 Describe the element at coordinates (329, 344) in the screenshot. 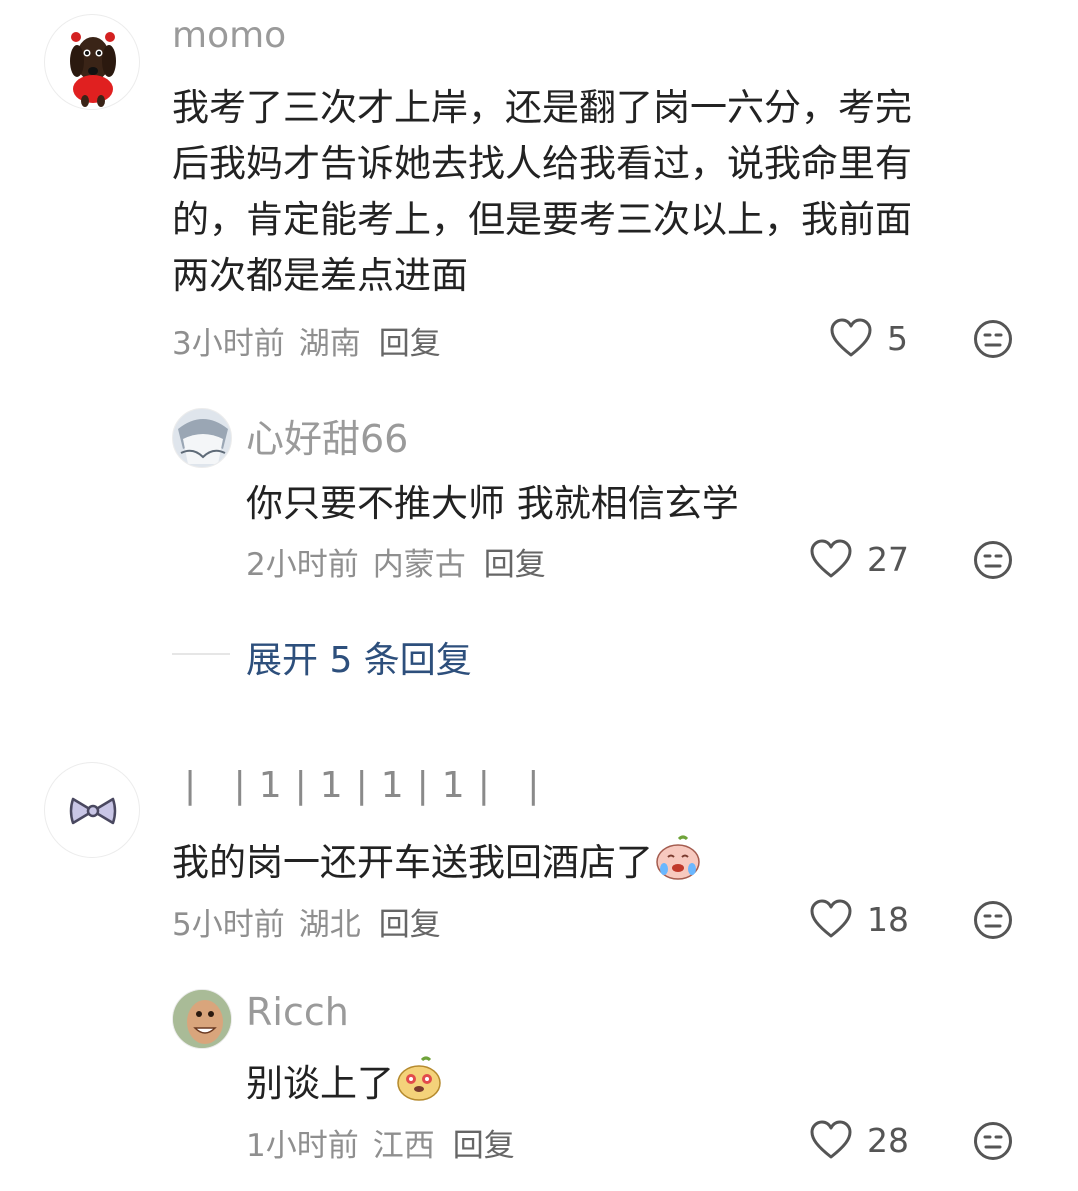

I see `comment-location: 湖南` at that location.